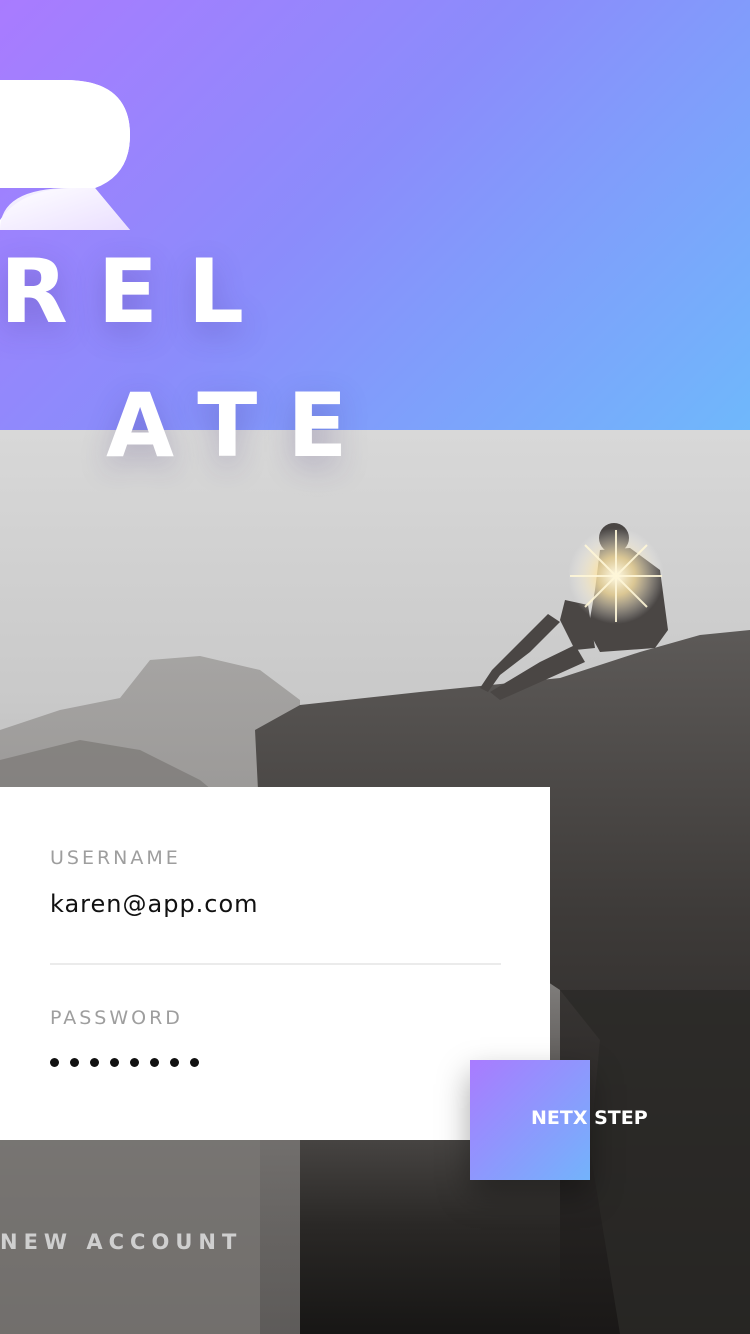 The image size is (750, 1334). Describe the element at coordinates (65, 155) in the screenshot. I see `relate-logo-icon` at that location.